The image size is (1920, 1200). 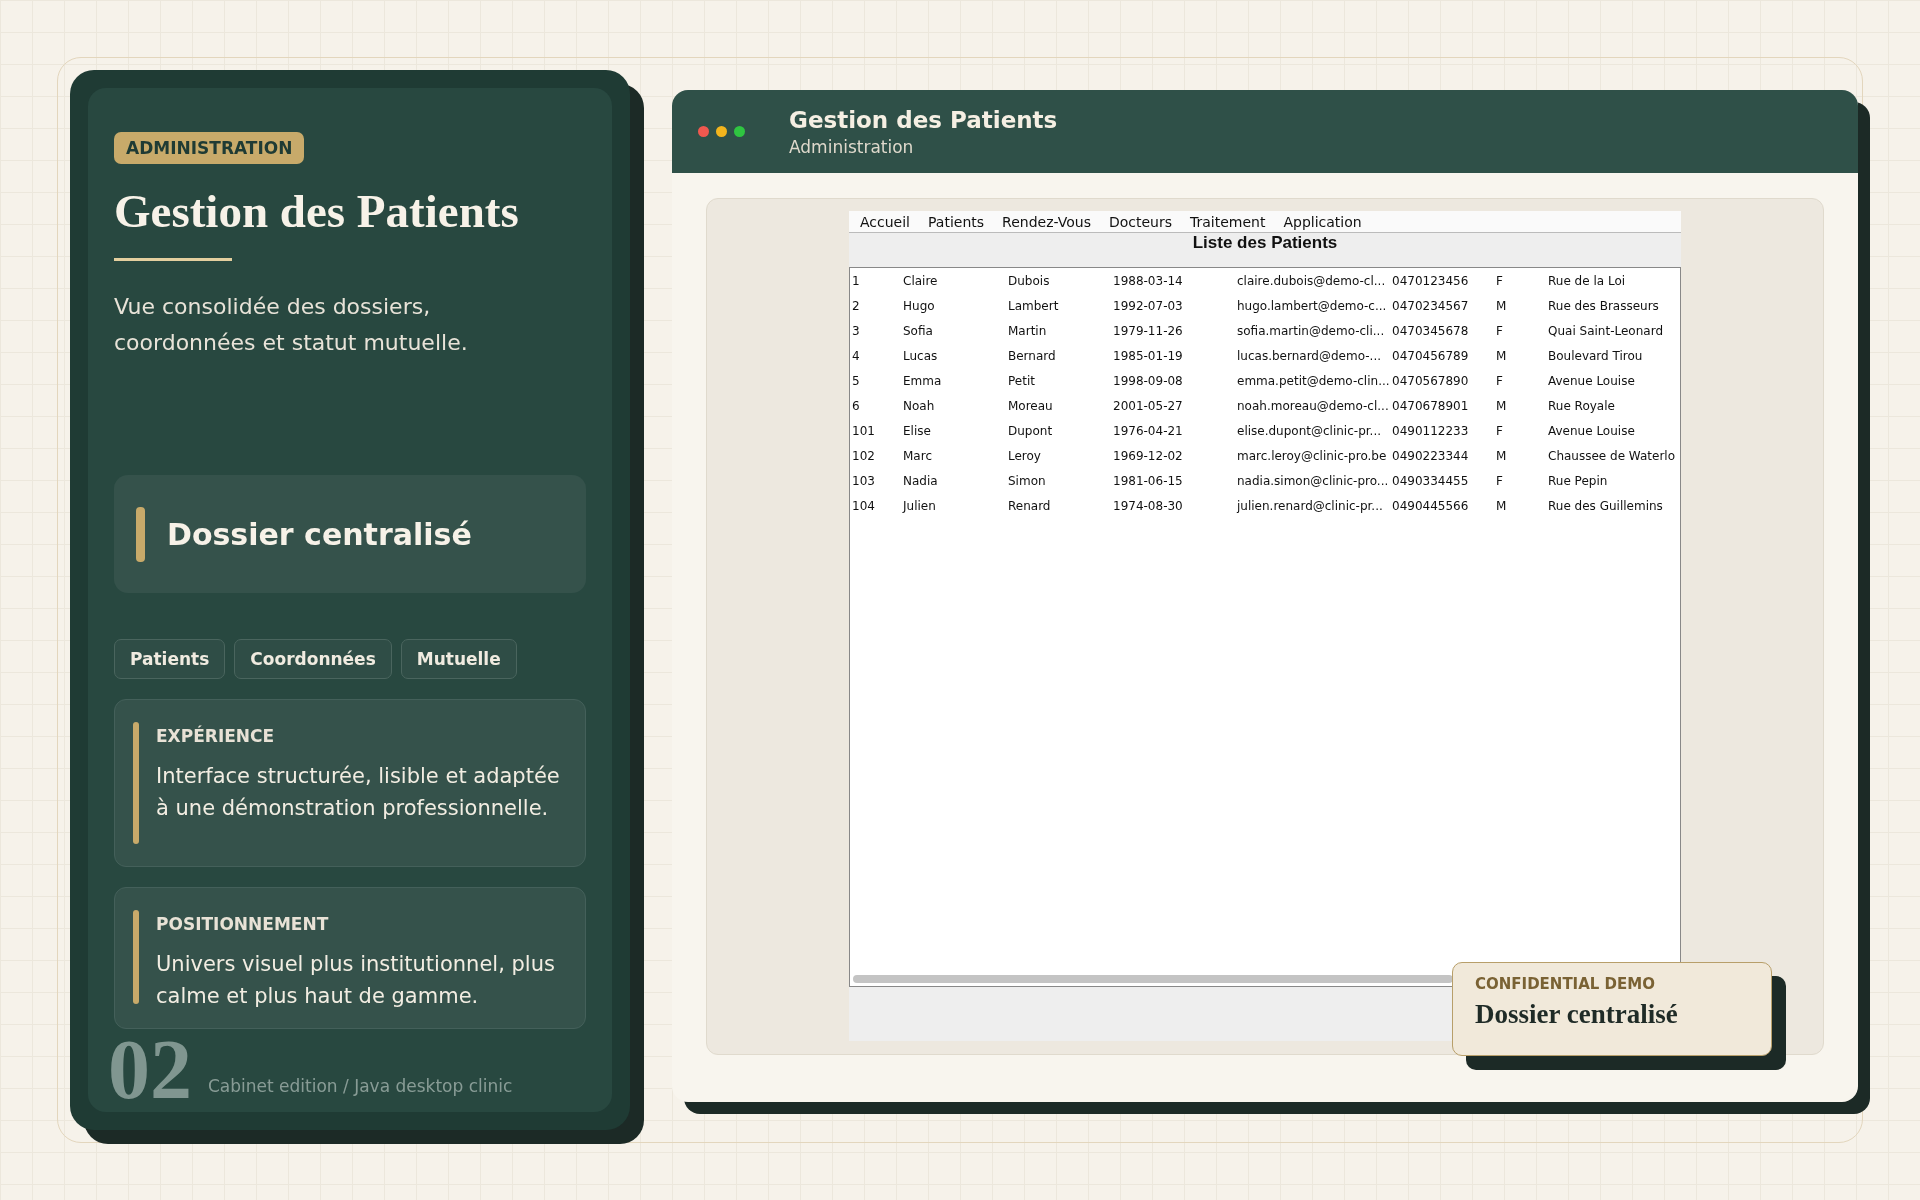 What do you see at coordinates (1430, 280) in the screenshot?
I see `table-cell-text: 0470123456` at bounding box center [1430, 280].